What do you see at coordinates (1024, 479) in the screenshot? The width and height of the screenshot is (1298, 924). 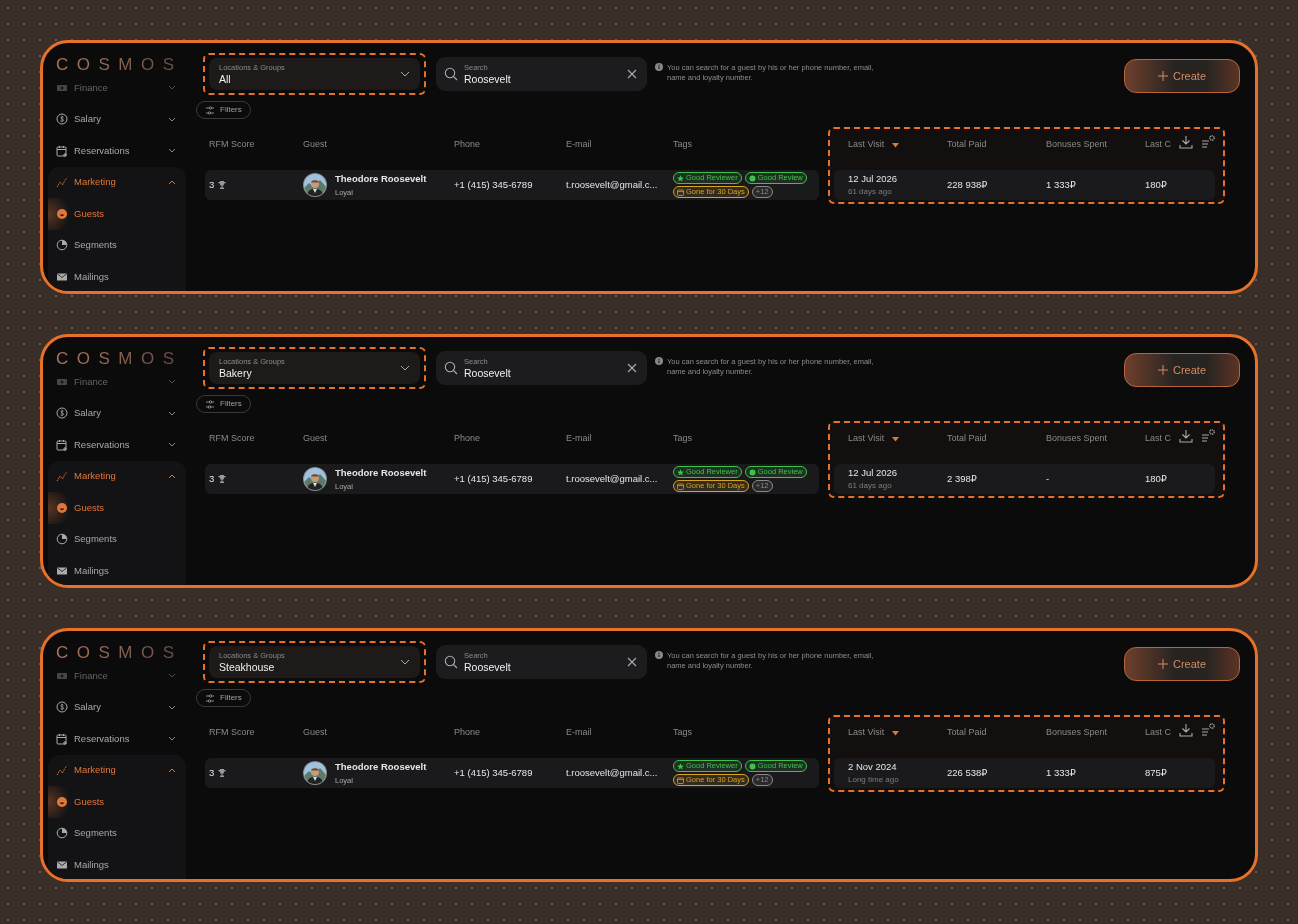 I see `table-row: 12 Jul 2026 61 days ago 2 398₽ - 180₽` at bounding box center [1024, 479].